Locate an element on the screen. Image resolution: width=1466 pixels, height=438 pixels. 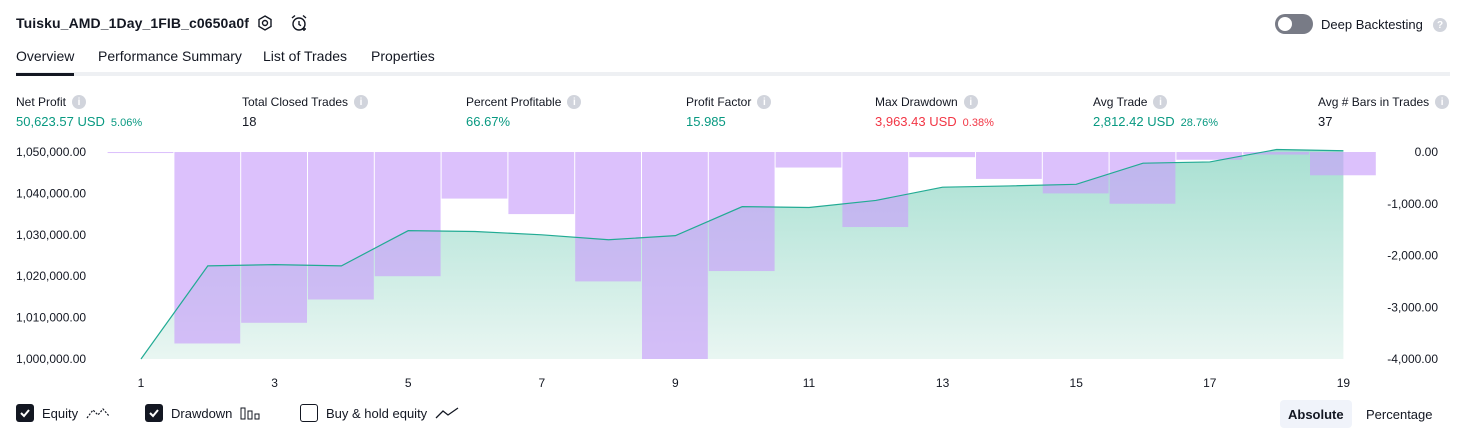
legend-drawdown: Drawdown is located at coordinates (203, 413).